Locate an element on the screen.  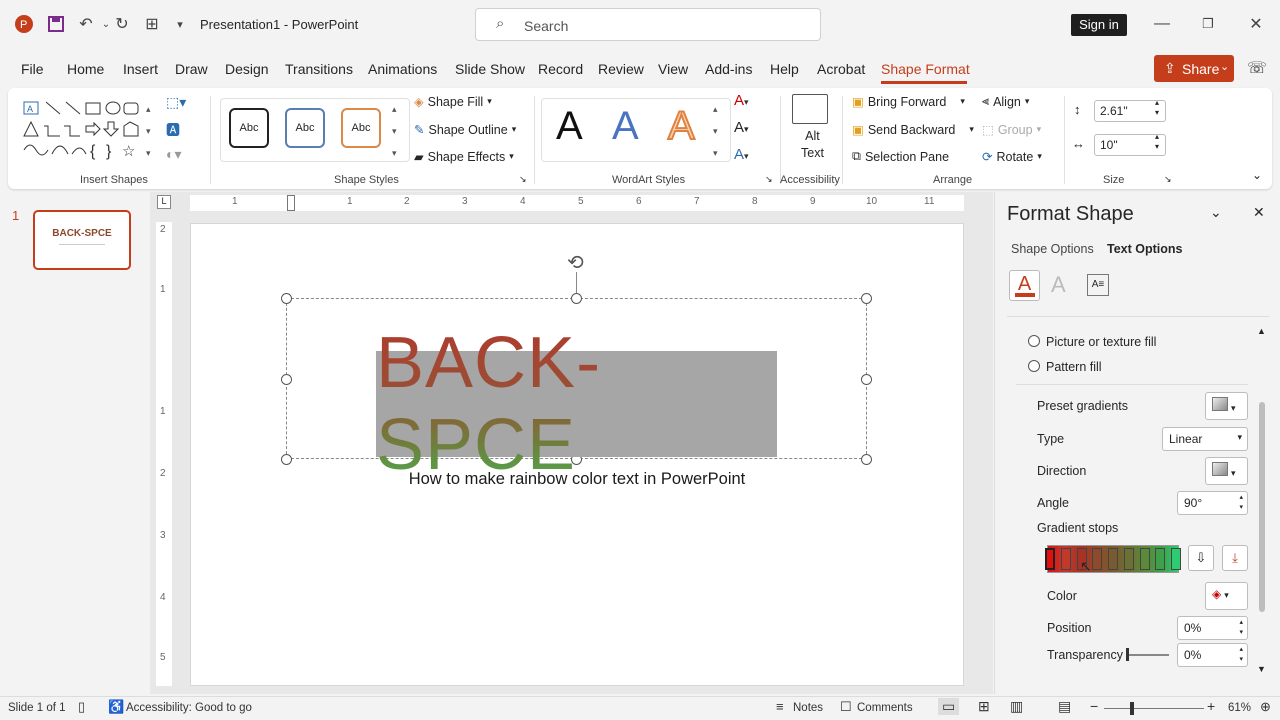
share-button: ⇪ Share ⌄ is located at coordinates (1194, 68).